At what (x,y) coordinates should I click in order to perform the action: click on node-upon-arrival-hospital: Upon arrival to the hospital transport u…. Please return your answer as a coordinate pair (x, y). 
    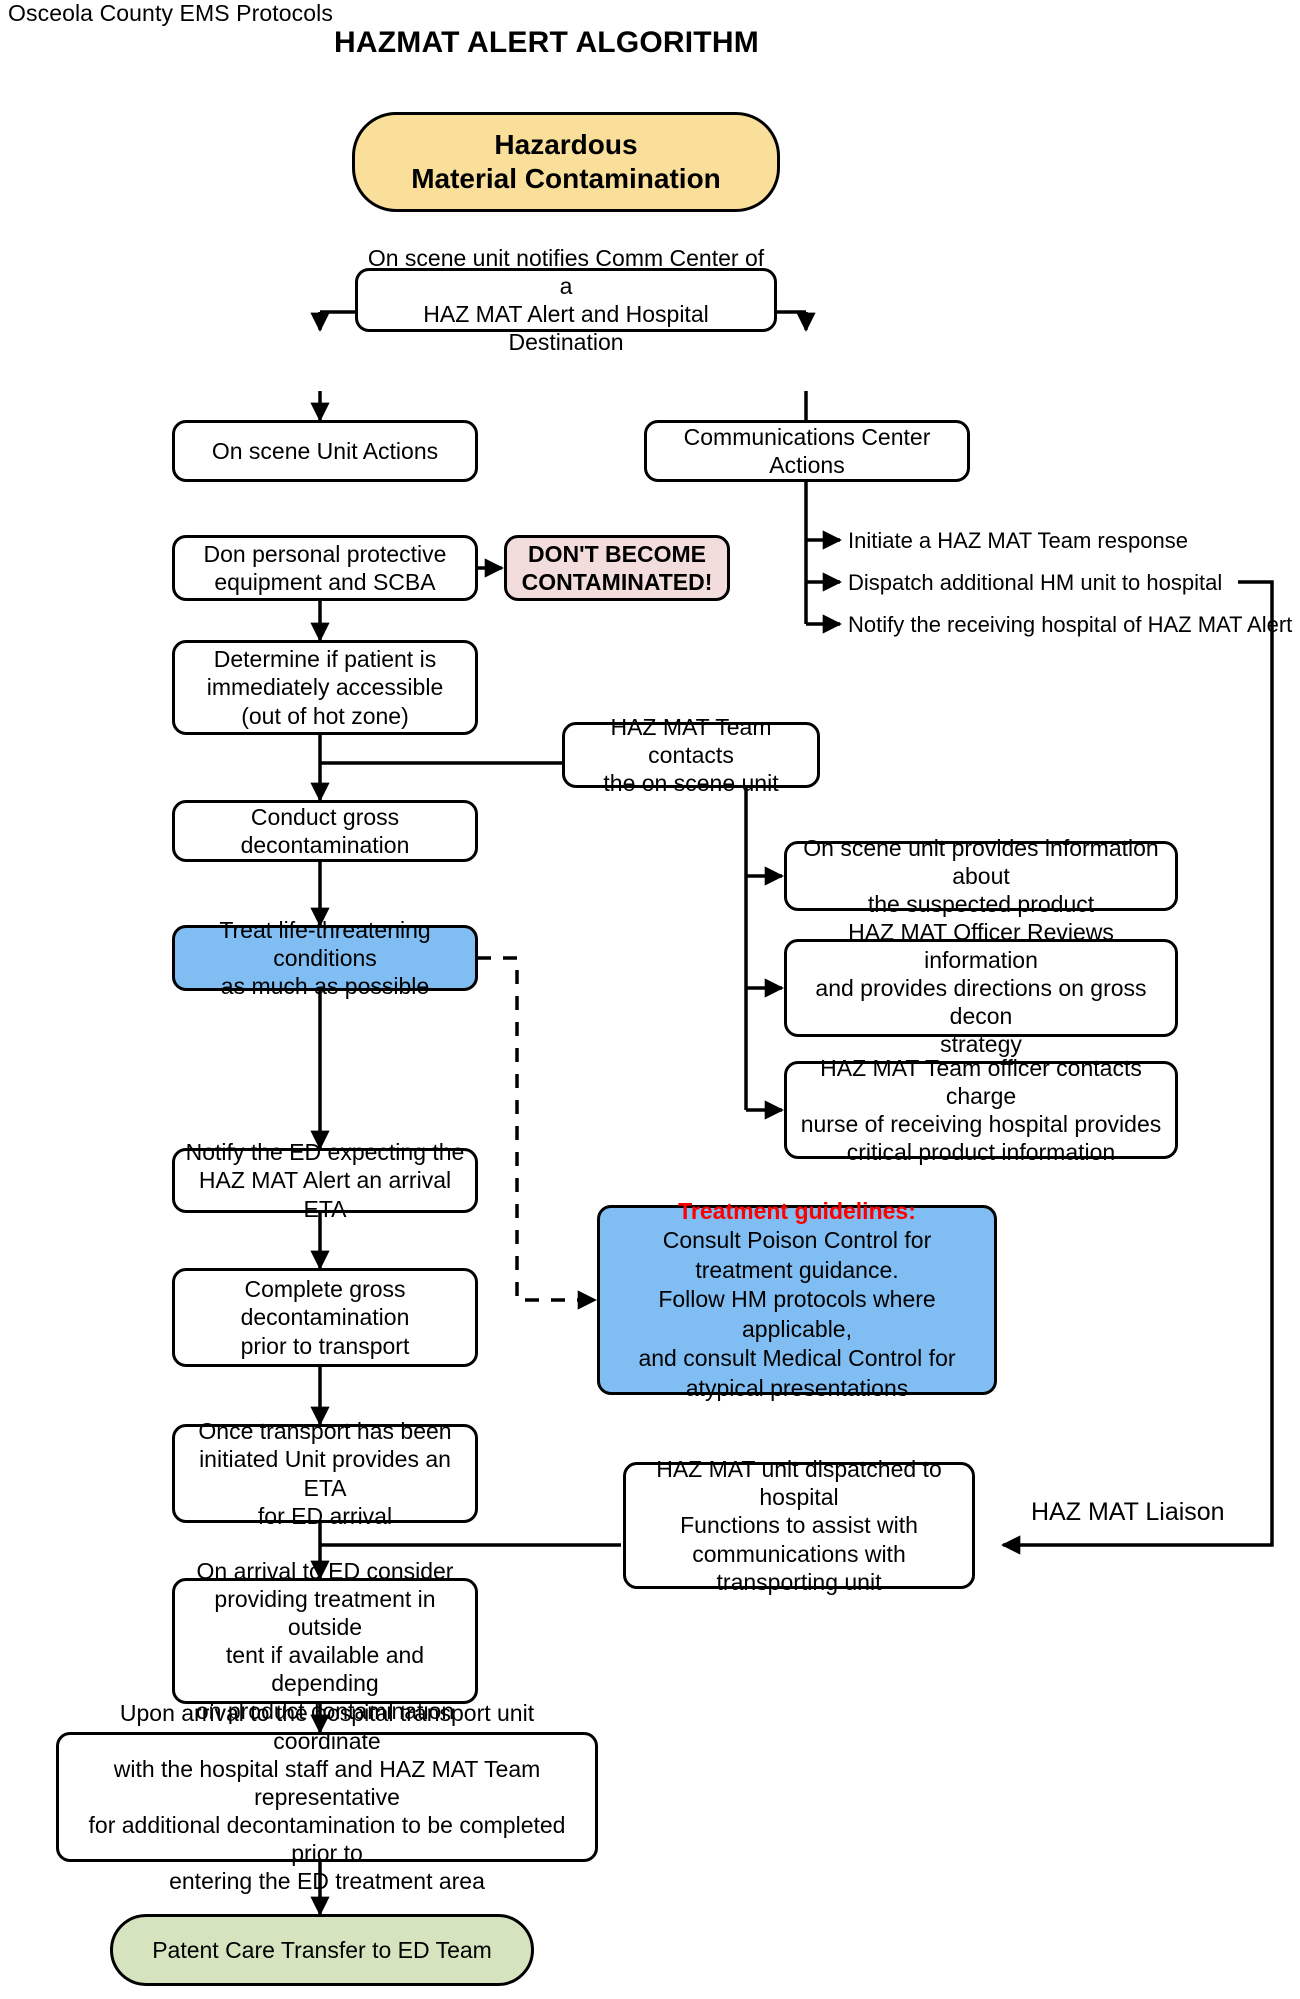
    Looking at the image, I should click on (327, 1797).